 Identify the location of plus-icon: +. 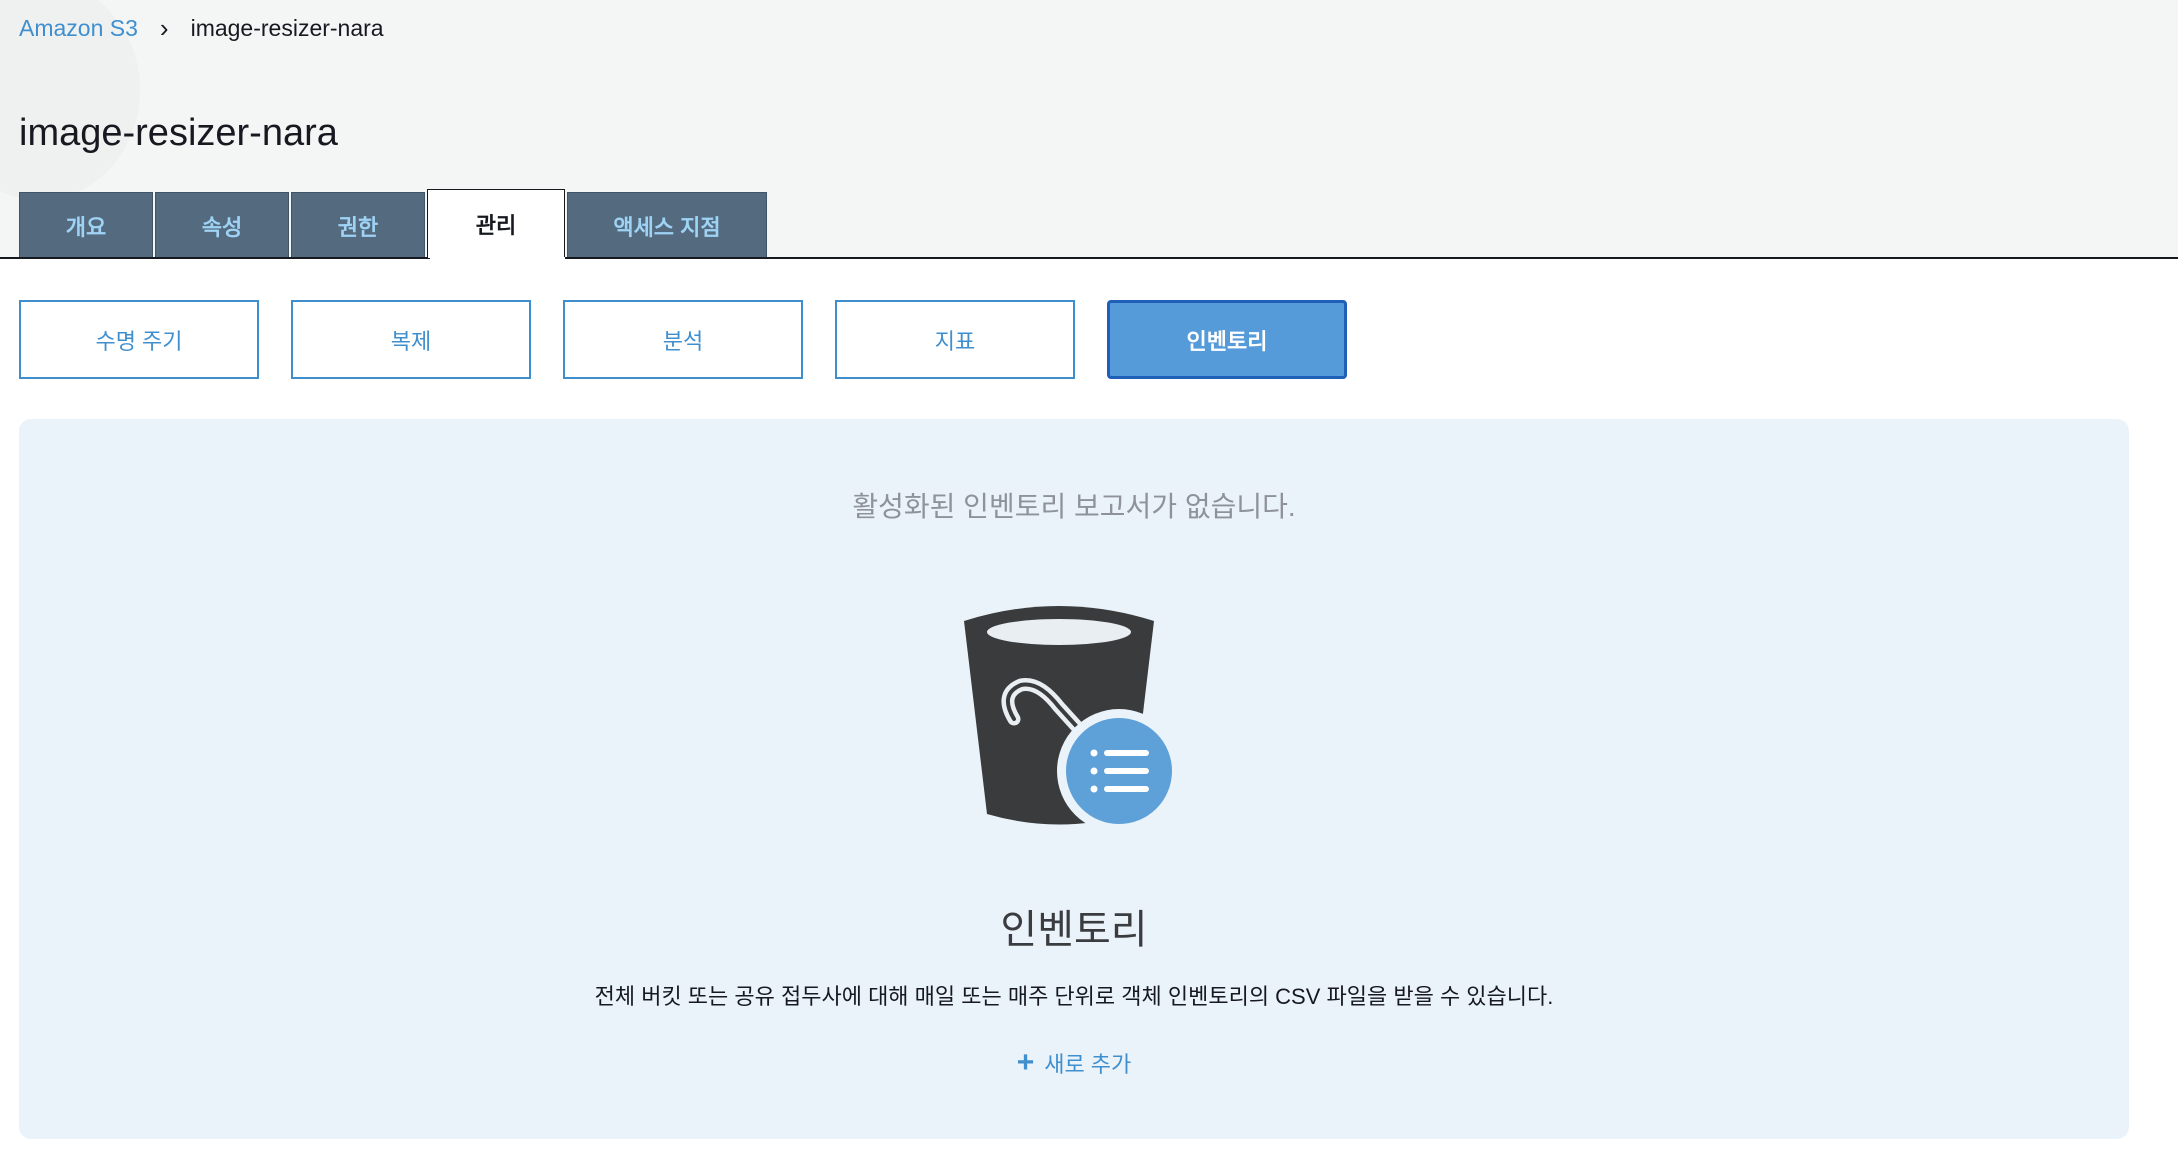
(1025, 1062).